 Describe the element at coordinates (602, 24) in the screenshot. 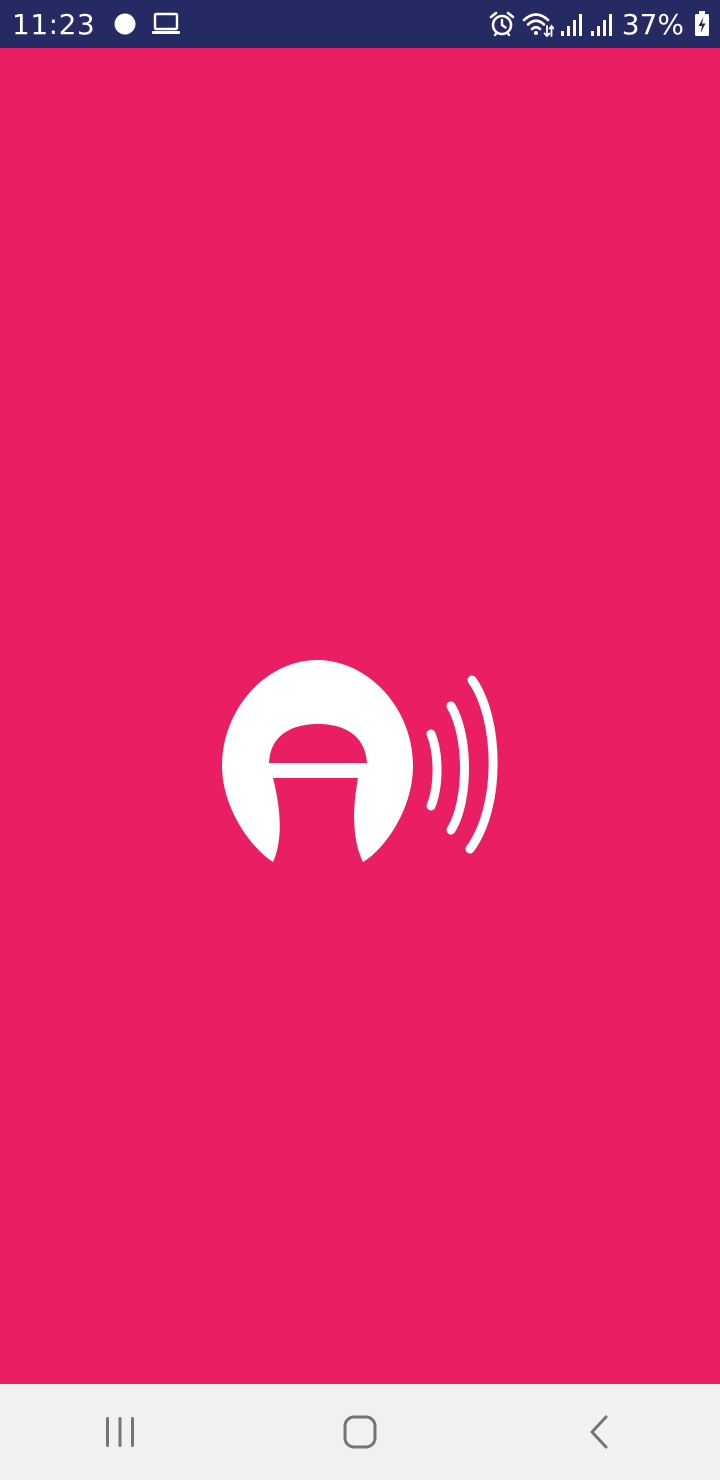

I see `signal-2-icon` at that location.